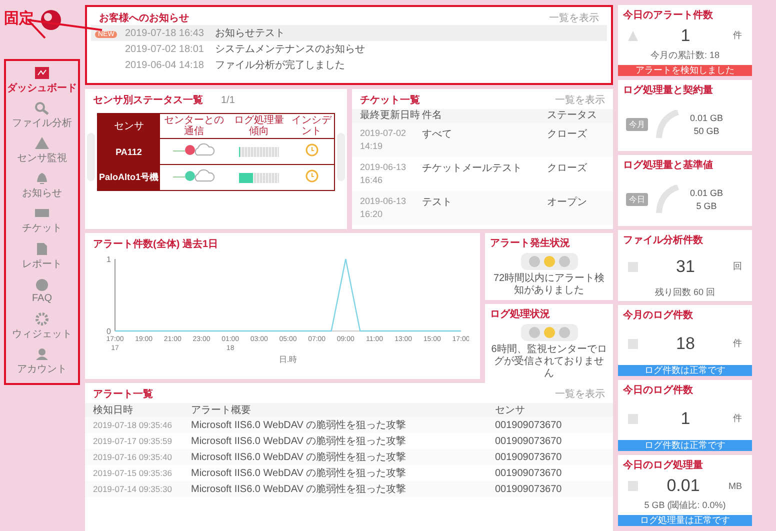  I want to click on logo-icon, so click(51, 20).